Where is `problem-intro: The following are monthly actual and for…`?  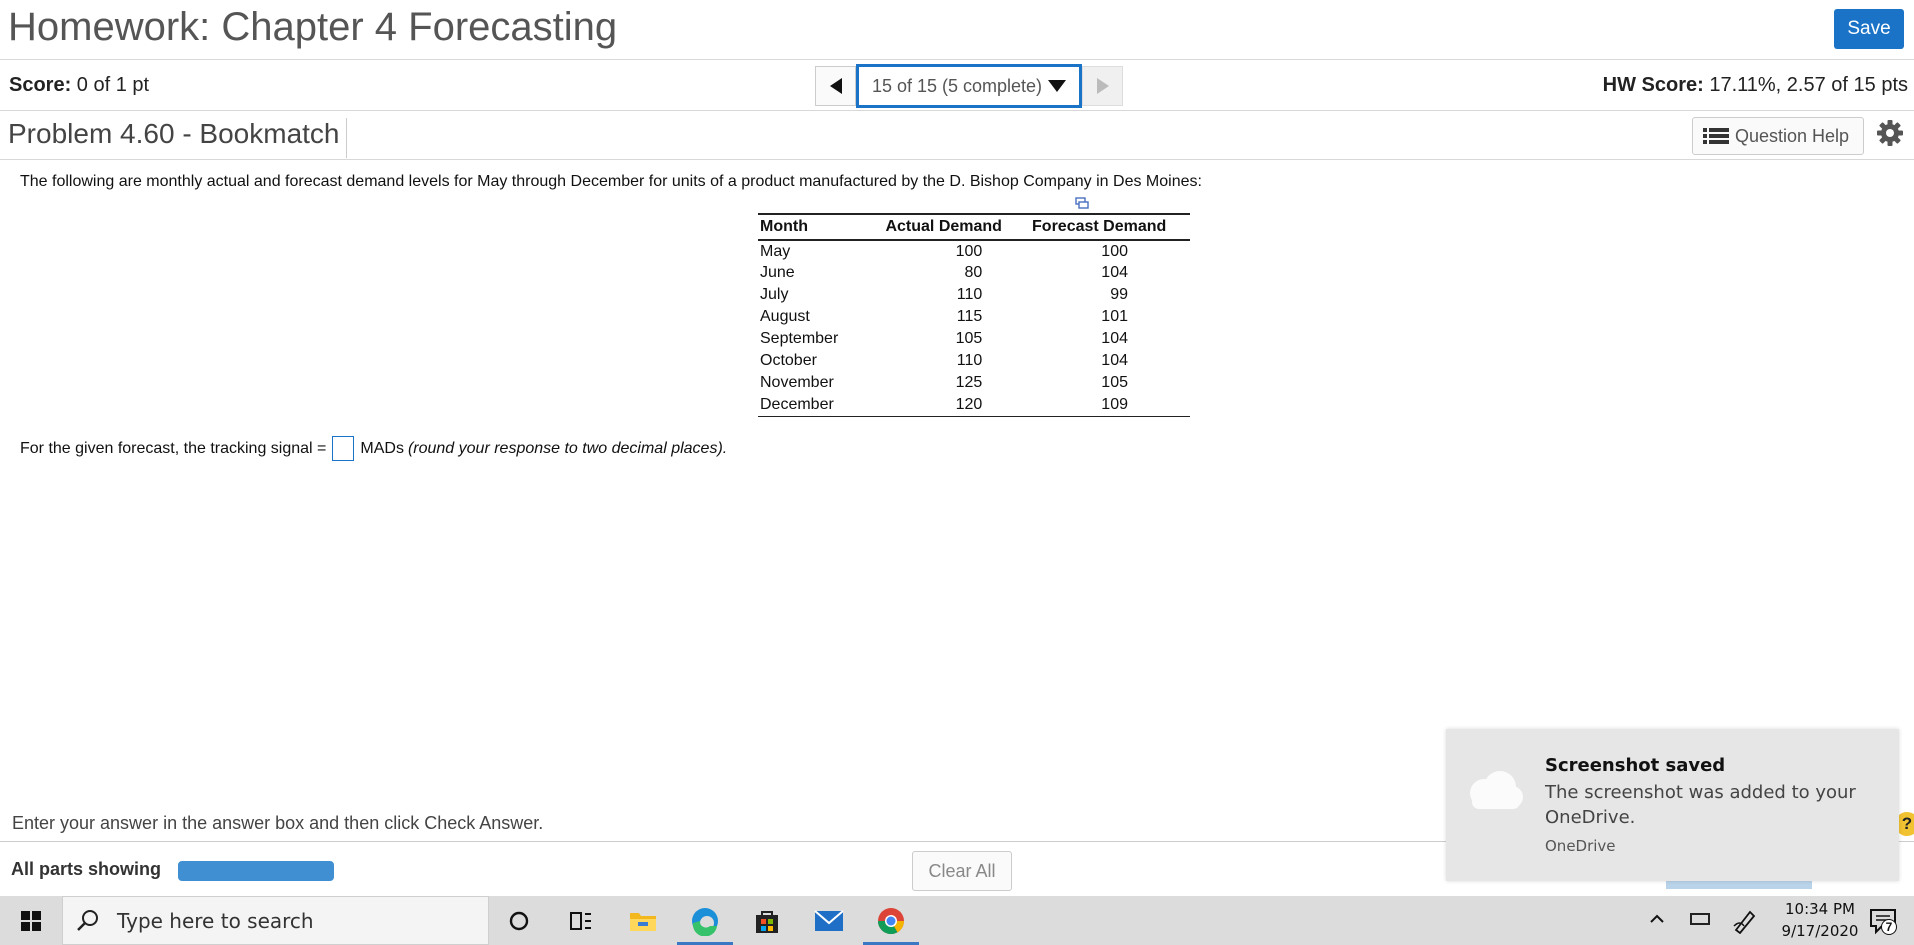 problem-intro: The following are monthly actual and for… is located at coordinates (611, 181).